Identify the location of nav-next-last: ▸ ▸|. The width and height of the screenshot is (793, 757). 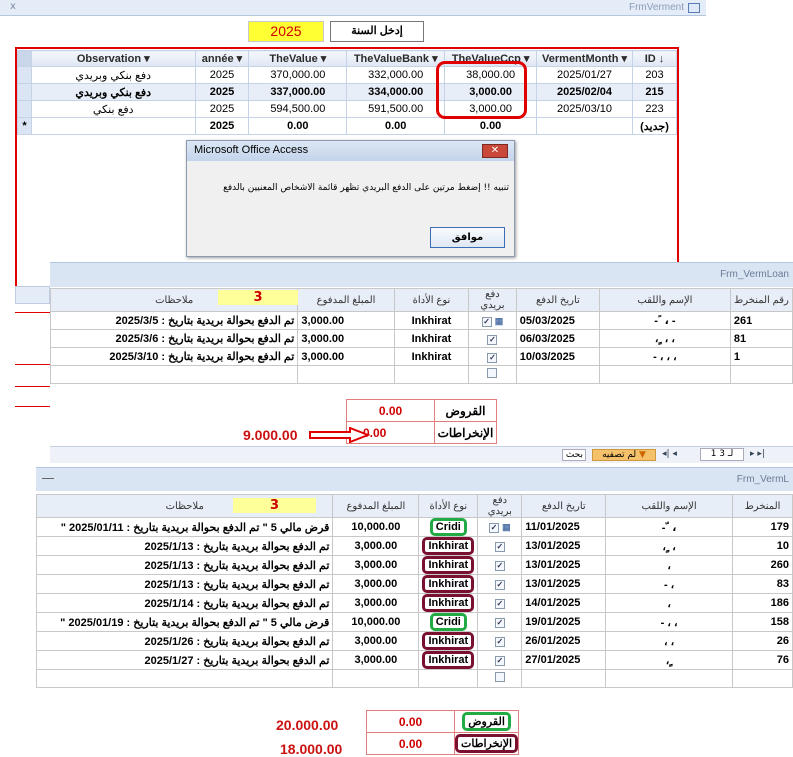
(757, 454).